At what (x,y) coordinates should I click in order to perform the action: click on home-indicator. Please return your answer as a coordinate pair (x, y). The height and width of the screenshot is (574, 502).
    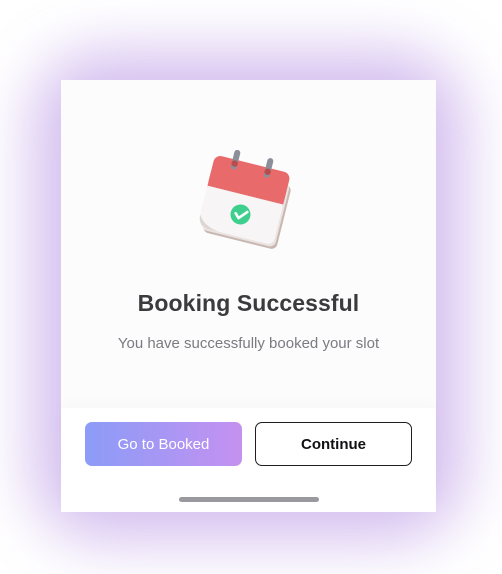
    Looking at the image, I should click on (249, 499).